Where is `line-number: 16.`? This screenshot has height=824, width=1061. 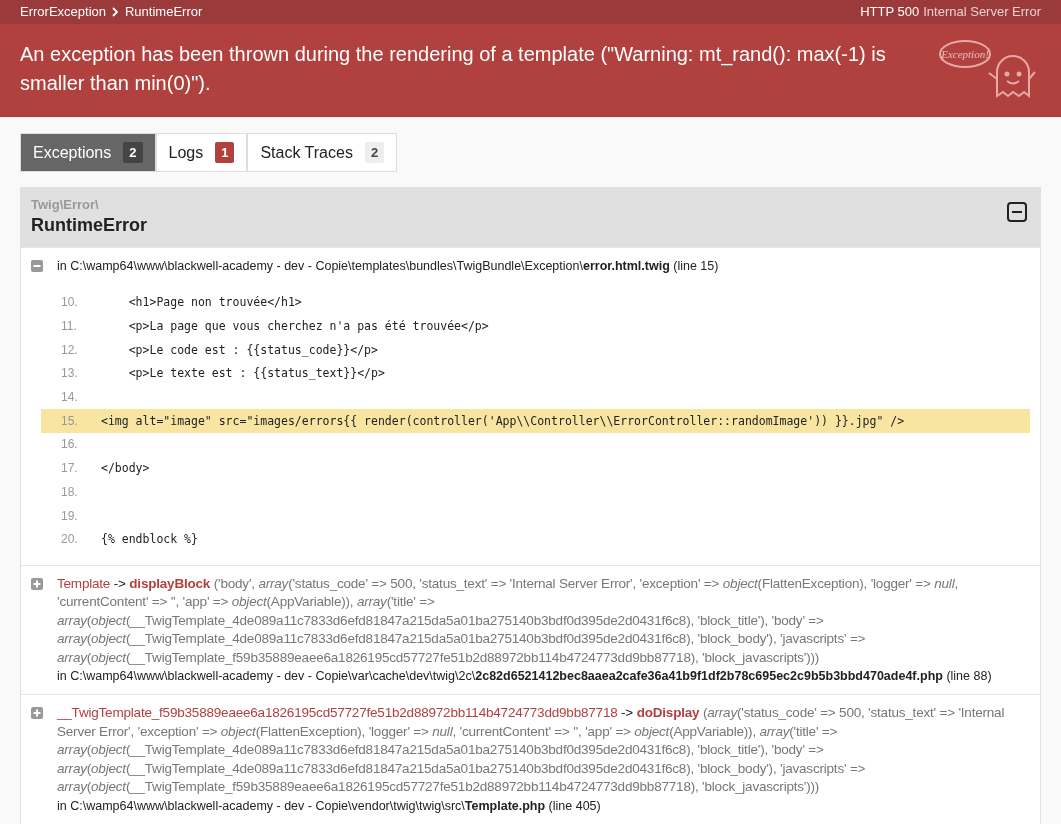 line-number: 16. is located at coordinates (69, 445).